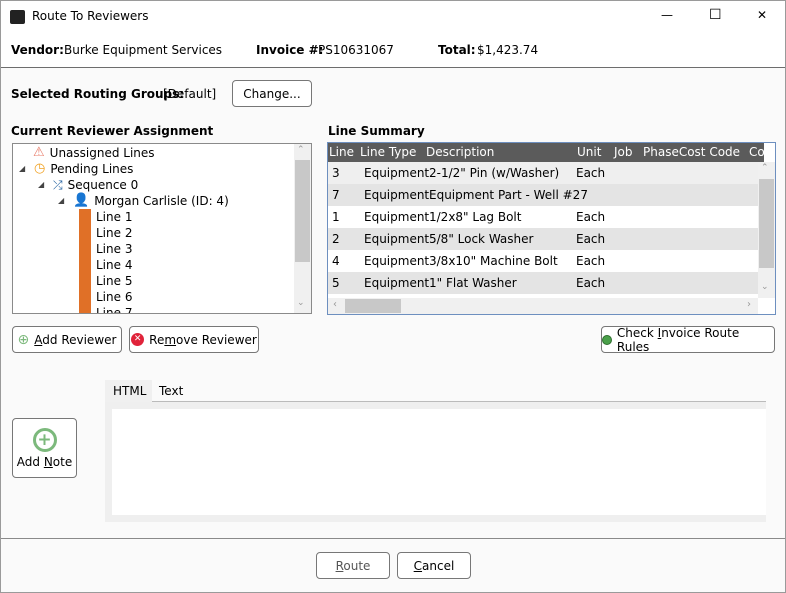 Image resolution: width=786 pixels, height=593 pixels. I want to click on column-header: PhaseCost Code, so click(691, 152).